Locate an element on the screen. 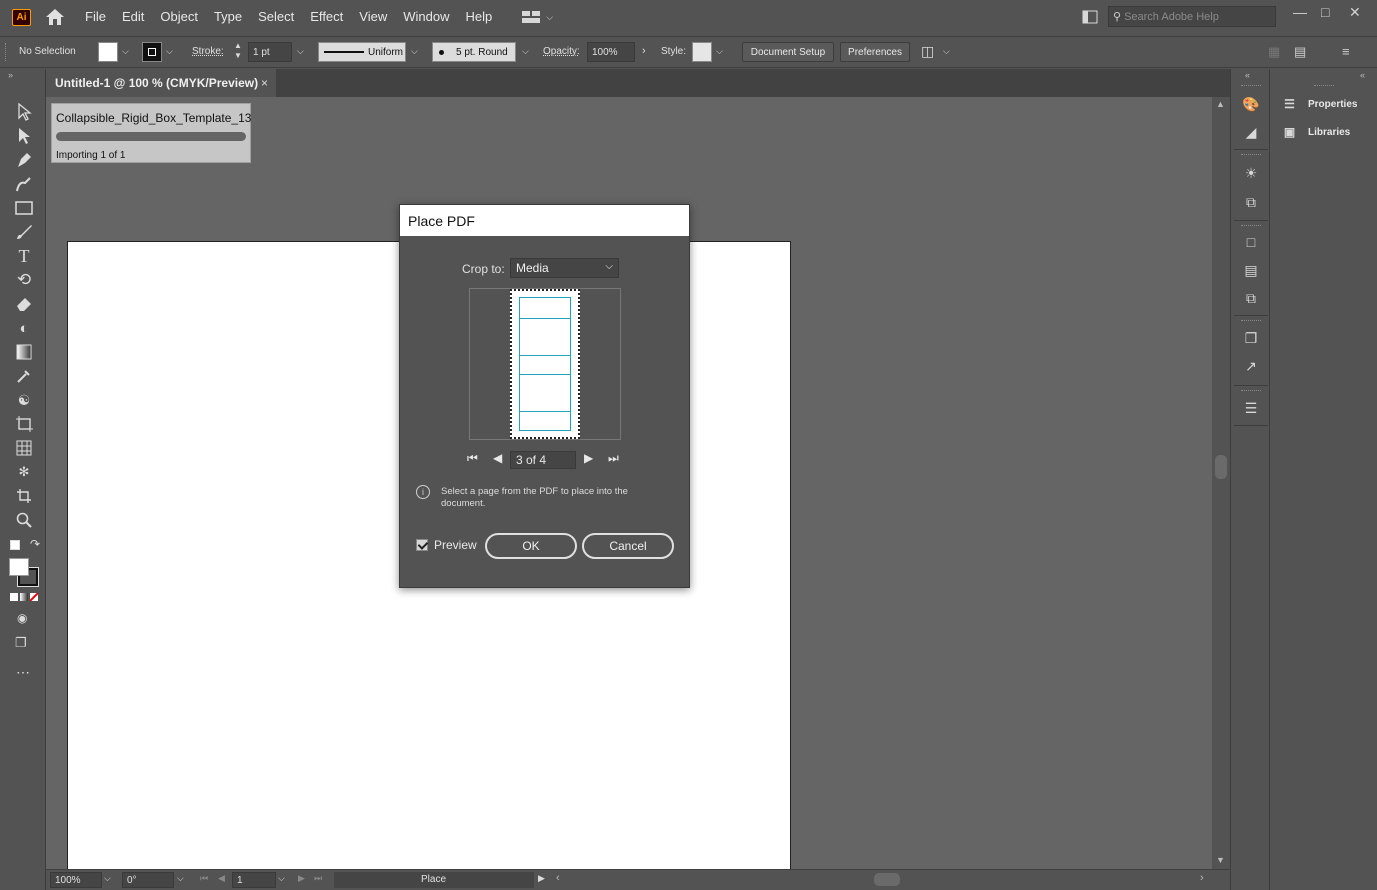  draw-mode-icon: ◉ is located at coordinates (22, 618).